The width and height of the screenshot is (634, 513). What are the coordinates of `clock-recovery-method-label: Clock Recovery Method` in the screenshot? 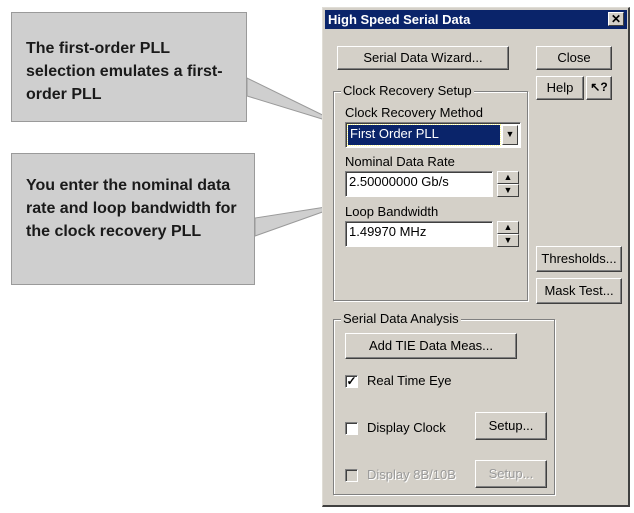 It's located at (414, 112).